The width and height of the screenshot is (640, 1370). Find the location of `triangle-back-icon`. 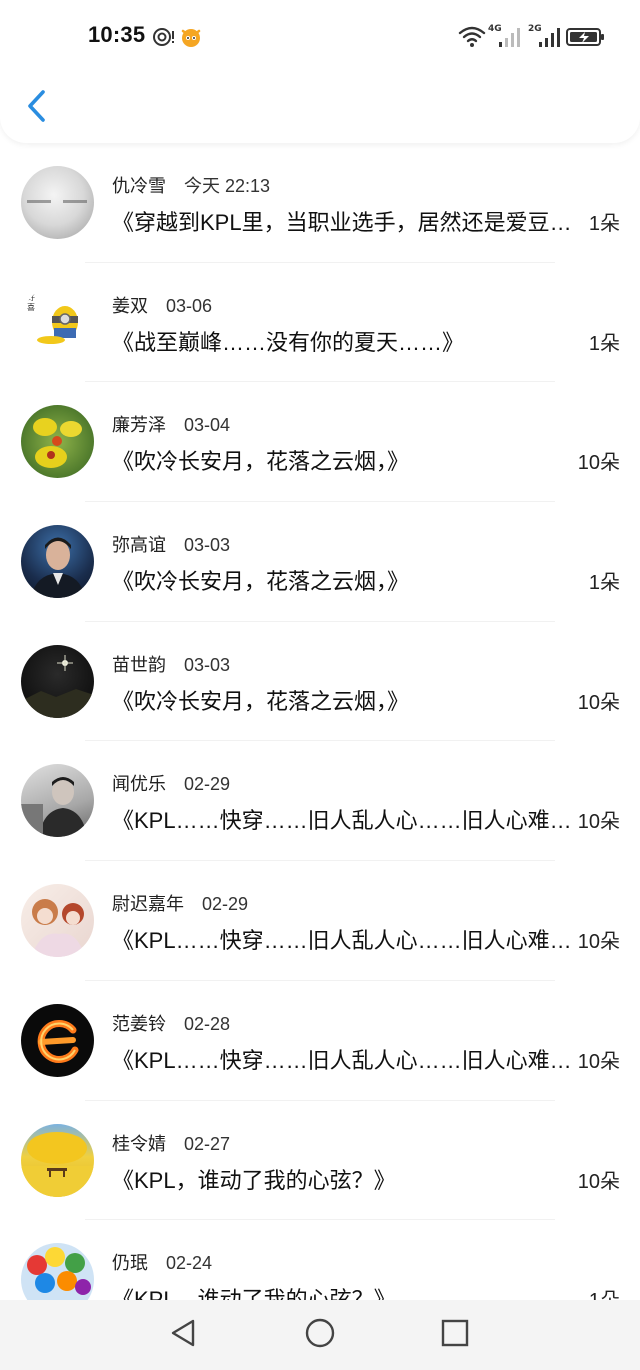

triangle-back-icon is located at coordinates (183, 1335).